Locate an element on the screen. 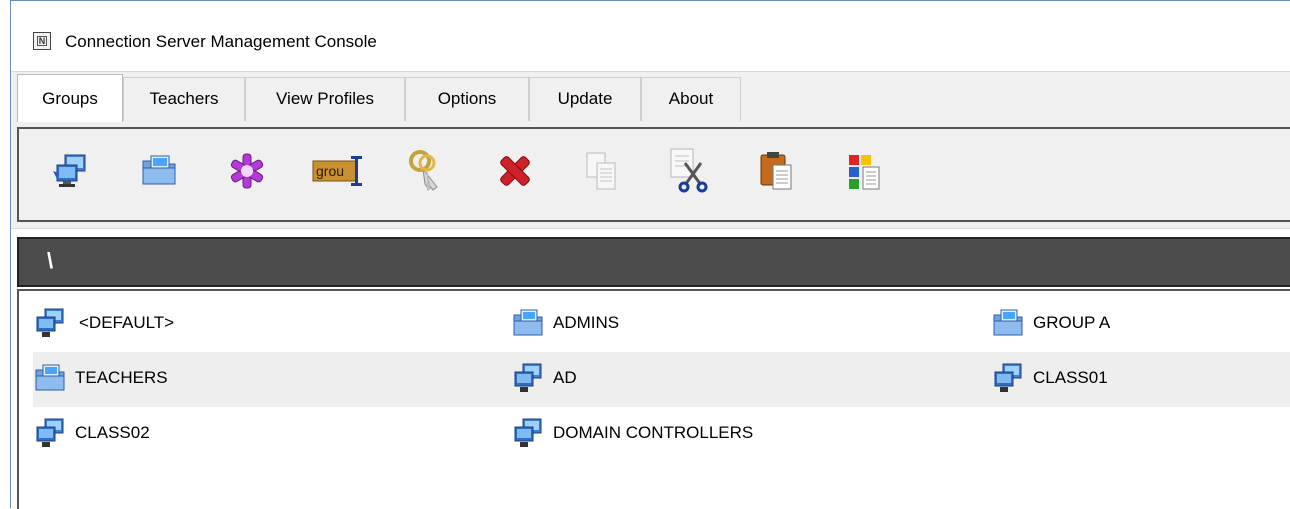 The width and height of the screenshot is (1290, 509). rename-sample-text: grou is located at coordinates (330, 171).